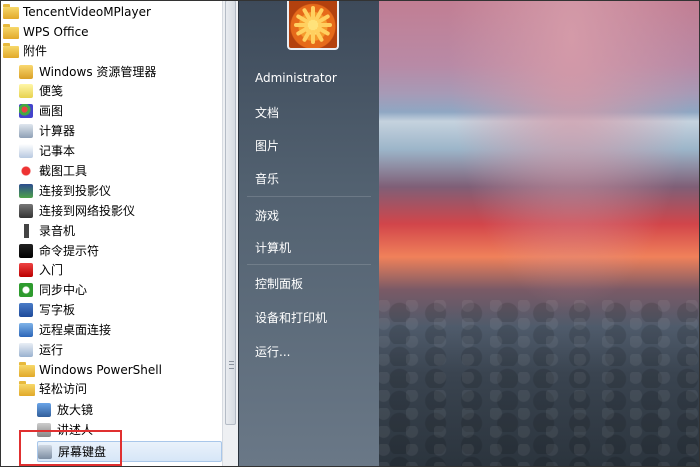 This screenshot has height=467, width=700. Describe the element at coordinates (230, 212) in the screenshot. I see `scrollbar-thumb` at that location.